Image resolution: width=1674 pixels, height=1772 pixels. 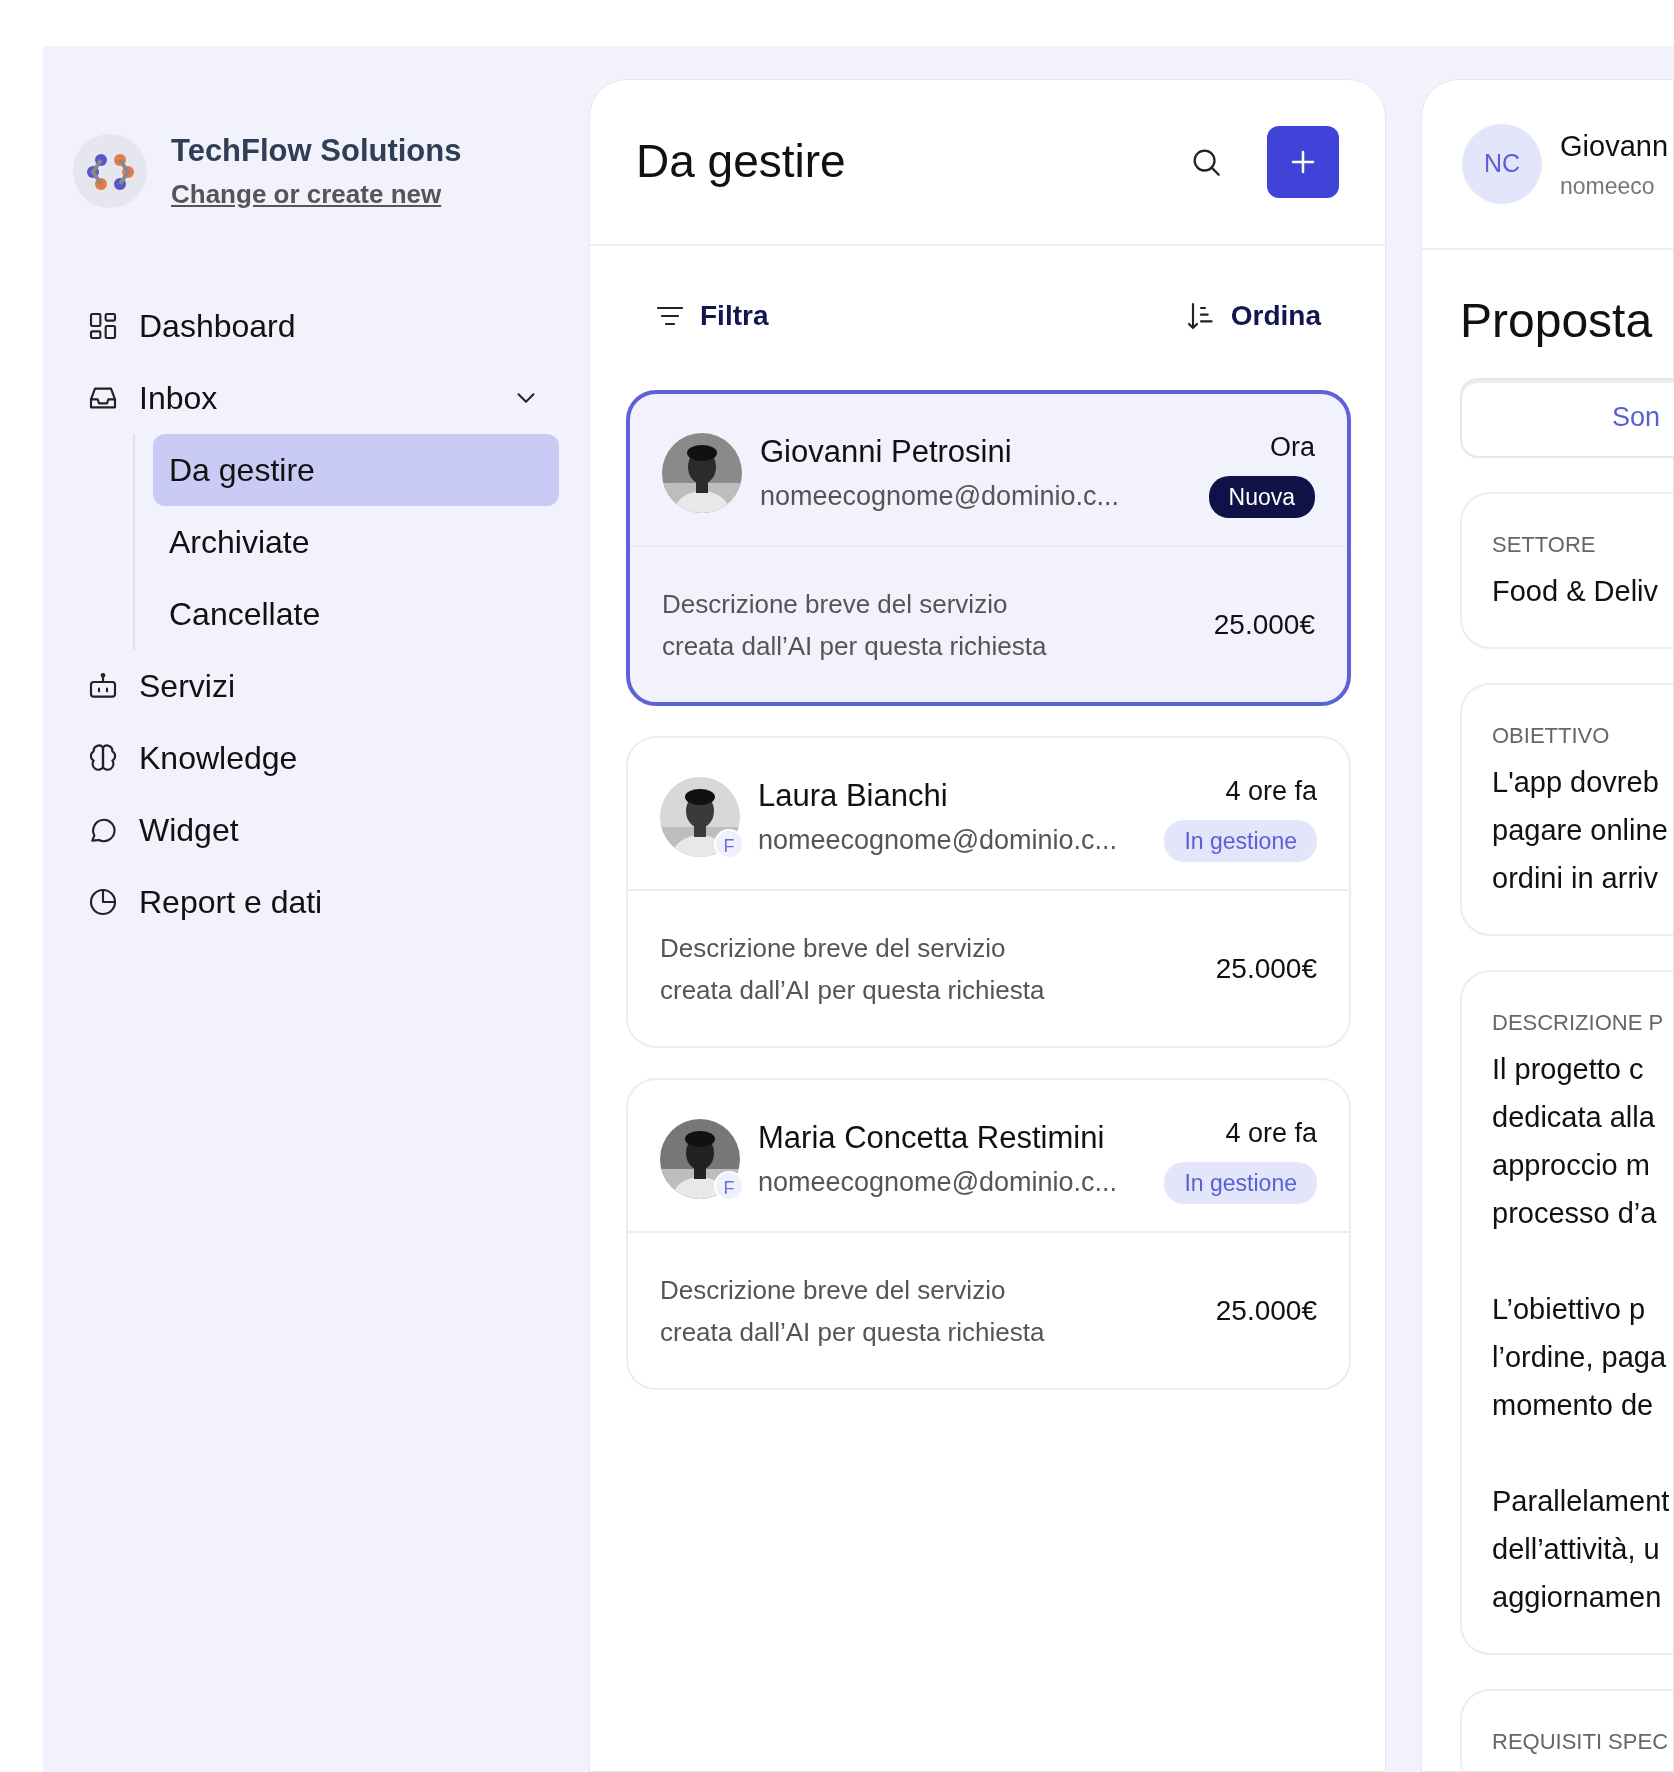 What do you see at coordinates (315, 397) in the screenshot?
I see `nav-item: Inbox` at bounding box center [315, 397].